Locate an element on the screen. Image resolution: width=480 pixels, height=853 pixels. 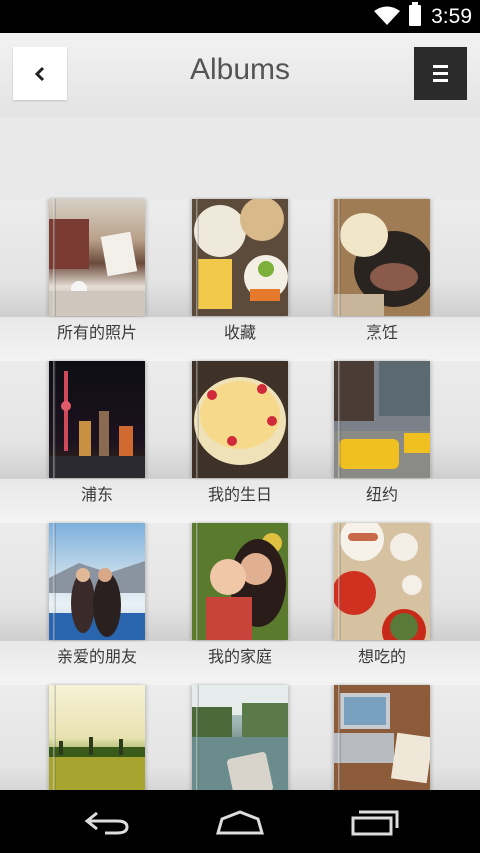
album-new-york: 纽约 is located at coordinates (382, 433).